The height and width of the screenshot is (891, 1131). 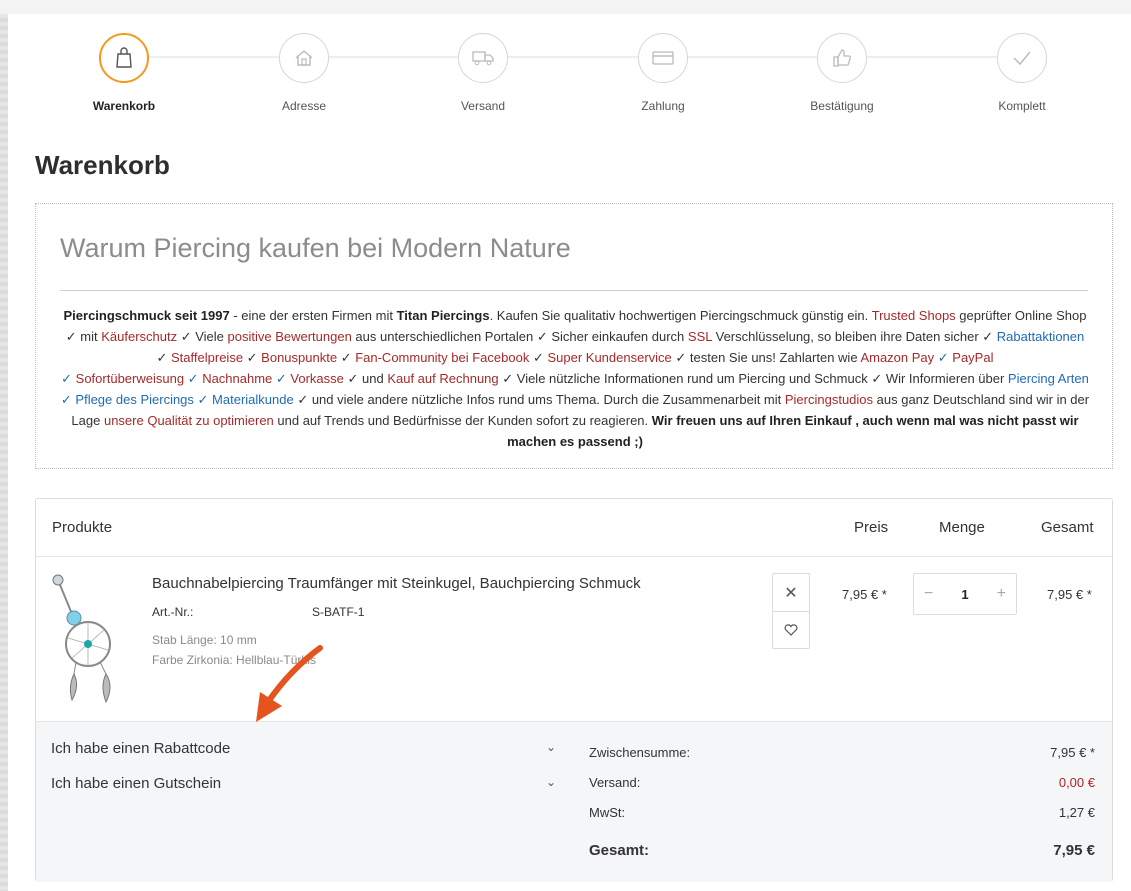 What do you see at coordinates (1040, 336) in the screenshot?
I see `link-rabattaktionen: Rabattaktionen` at bounding box center [1040, 336].